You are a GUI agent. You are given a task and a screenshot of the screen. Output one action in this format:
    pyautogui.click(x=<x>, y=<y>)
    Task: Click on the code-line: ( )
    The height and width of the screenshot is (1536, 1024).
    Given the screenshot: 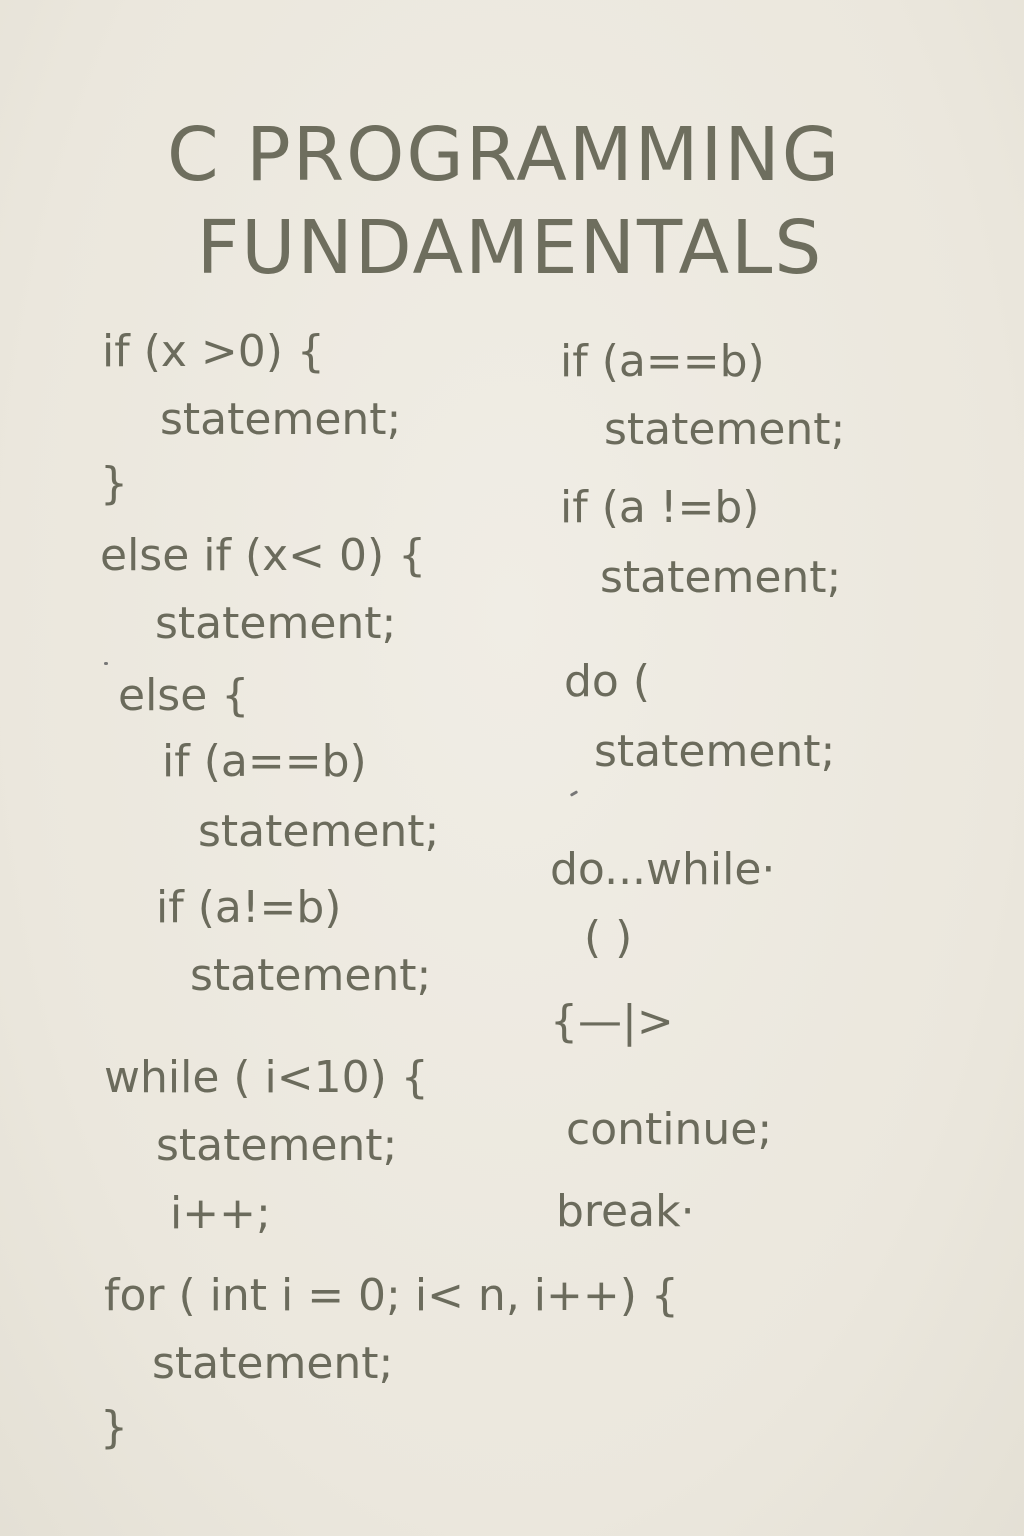 What is the action you would take?
    pyautogui.click(x=608, y=937)
    